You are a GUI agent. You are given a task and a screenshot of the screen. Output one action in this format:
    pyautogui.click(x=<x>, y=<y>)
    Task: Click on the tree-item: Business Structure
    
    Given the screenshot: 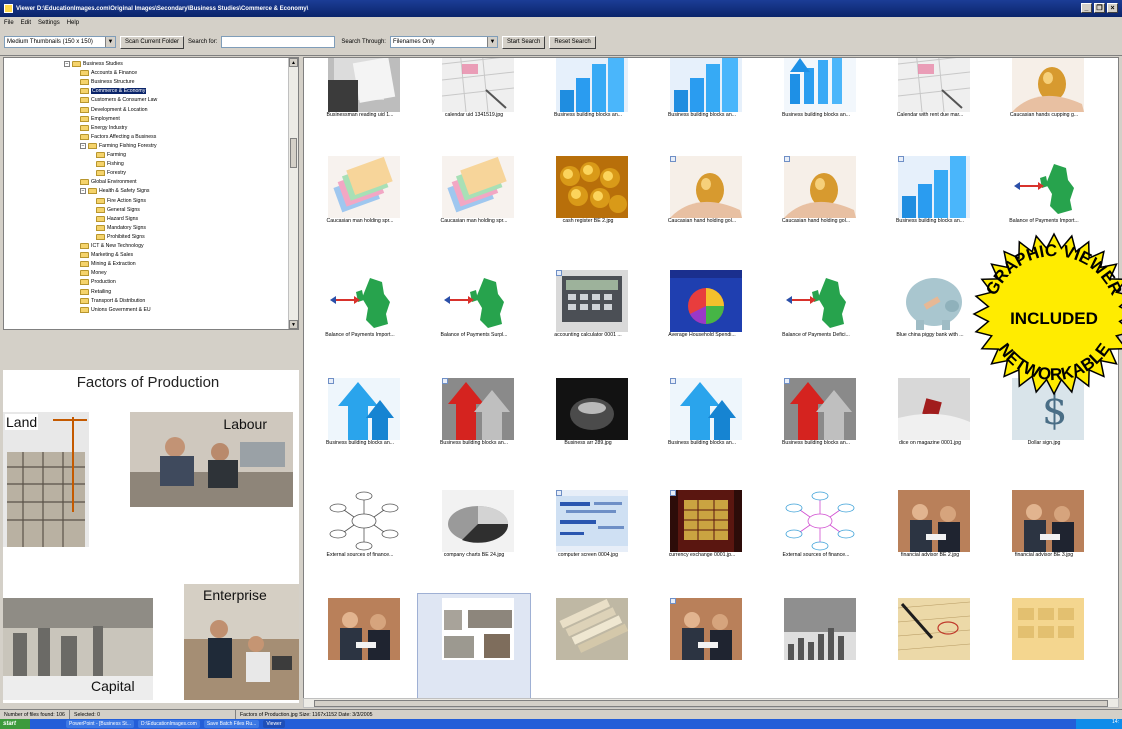 What is the action you would take?
    pyautogui.click(x=107, y=82)
    